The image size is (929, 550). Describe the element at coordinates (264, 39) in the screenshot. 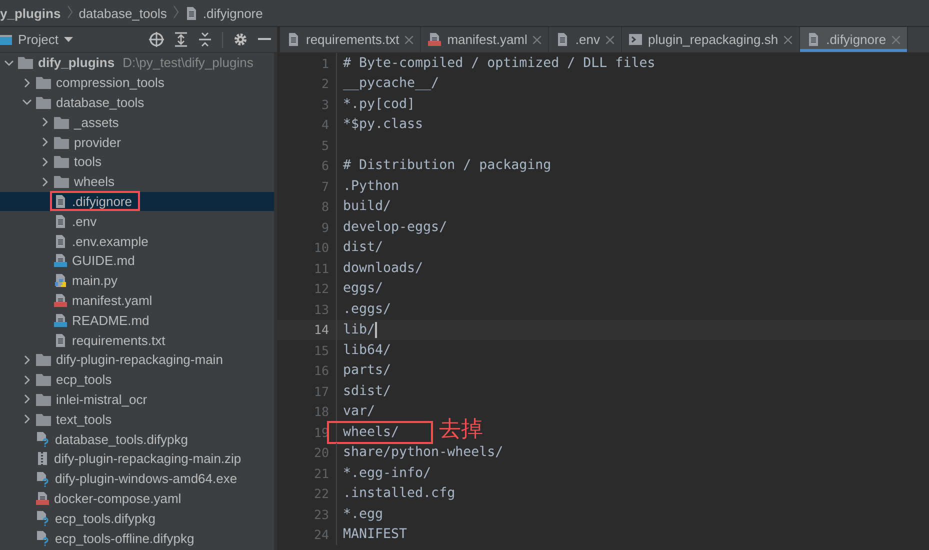

I see `minimize-icon` at that location.